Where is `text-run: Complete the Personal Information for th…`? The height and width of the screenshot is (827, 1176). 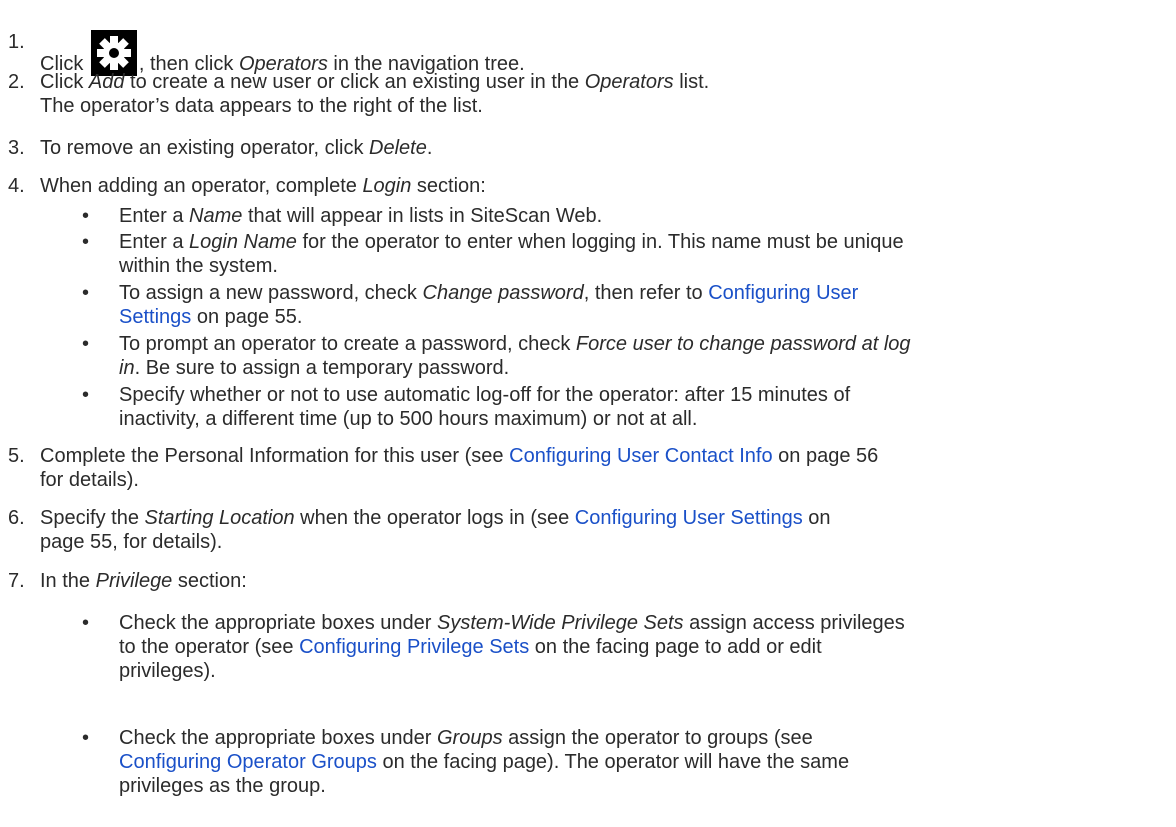 text-run: Complete the Personal Information for th… is located at coordinates (275, 456).